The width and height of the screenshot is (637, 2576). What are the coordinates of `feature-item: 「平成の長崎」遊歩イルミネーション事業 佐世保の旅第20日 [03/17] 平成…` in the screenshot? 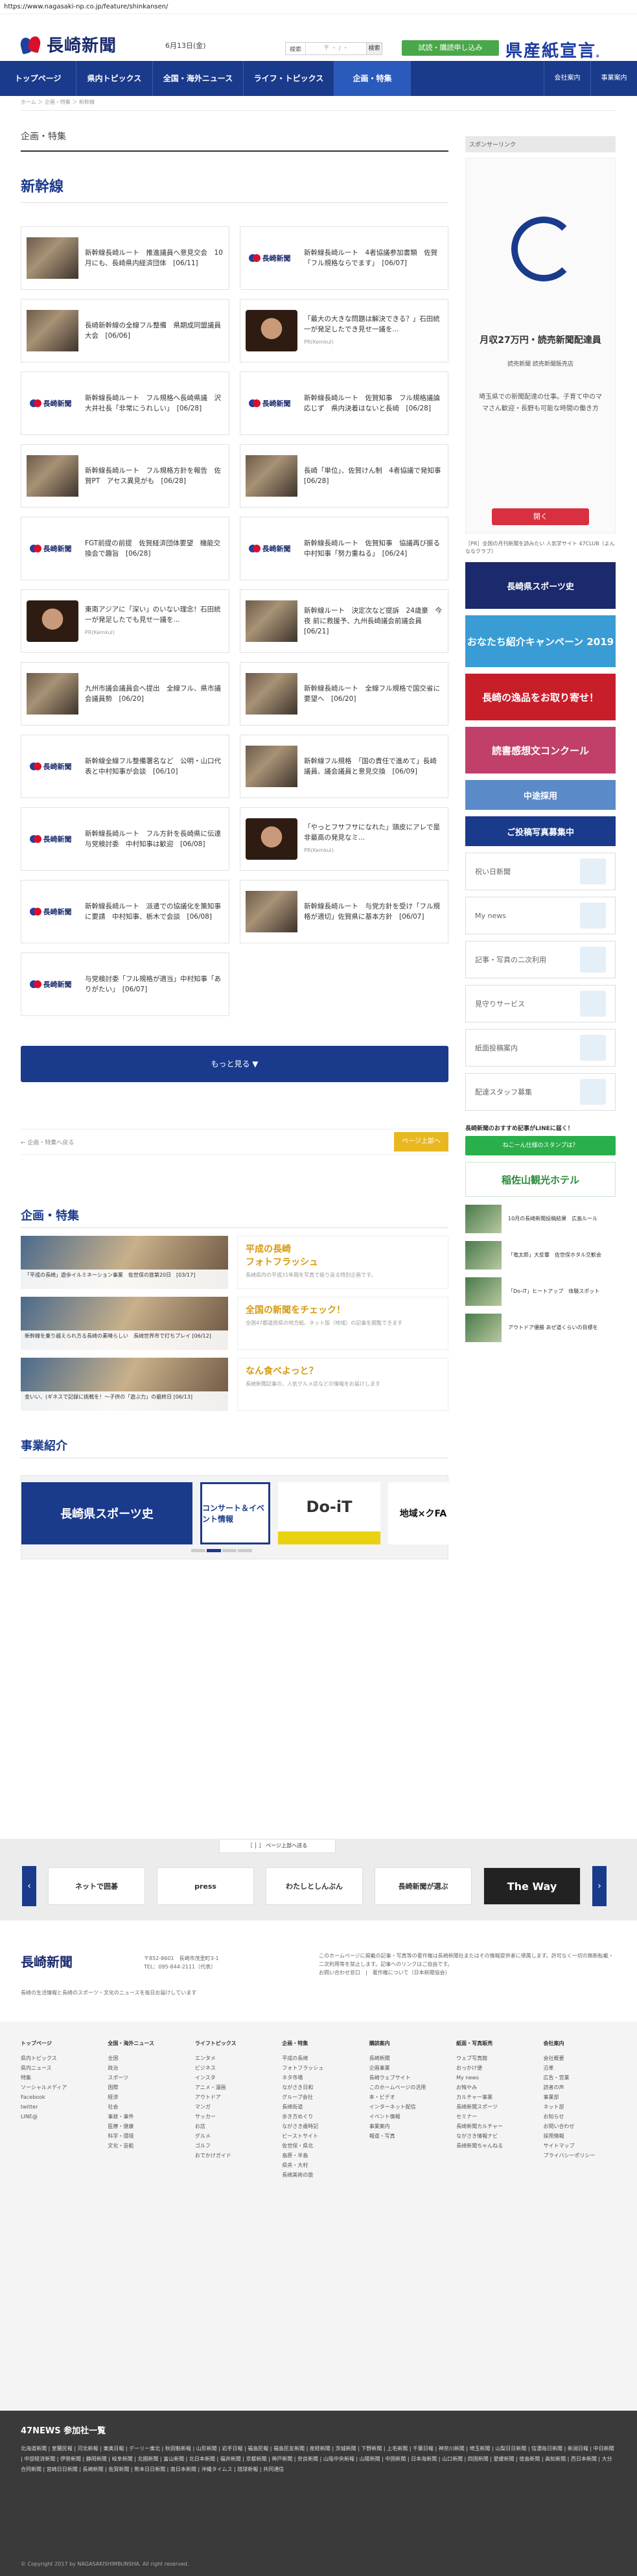 It's located at (234, 1262).